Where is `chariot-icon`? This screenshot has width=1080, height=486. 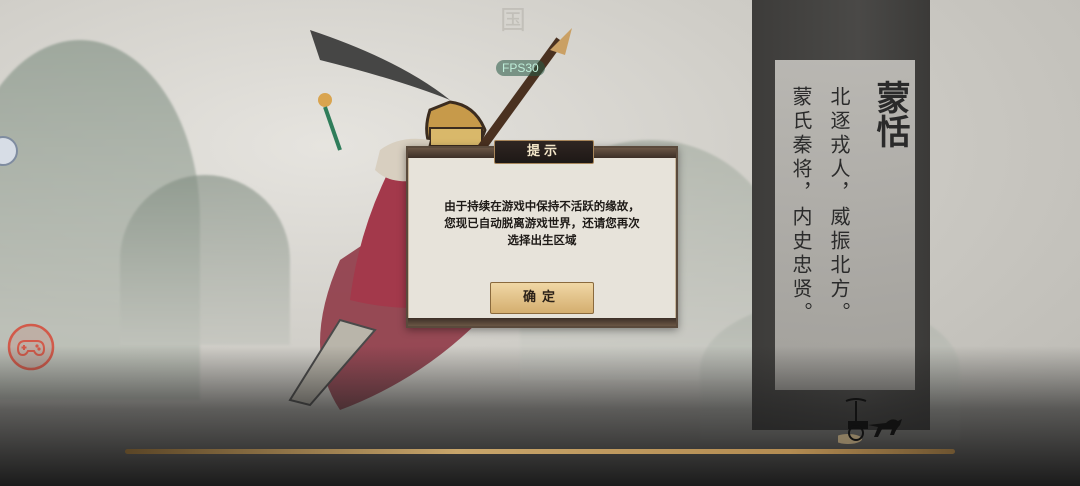 chariot-icon is located at coordinates (870, 421).